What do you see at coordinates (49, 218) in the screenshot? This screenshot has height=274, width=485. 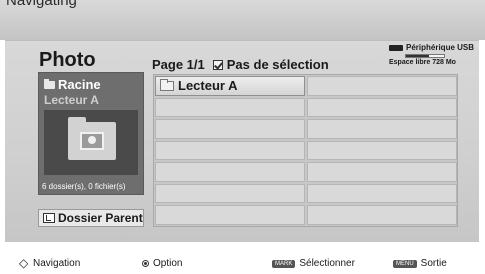 I see `folder-up-icon` at bounding box center [49, 218].